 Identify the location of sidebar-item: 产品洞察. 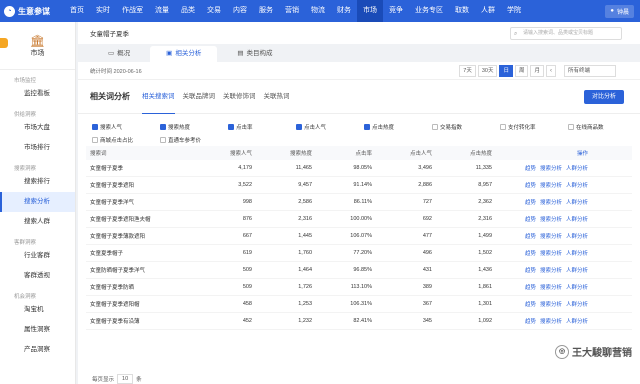
(37, 350).